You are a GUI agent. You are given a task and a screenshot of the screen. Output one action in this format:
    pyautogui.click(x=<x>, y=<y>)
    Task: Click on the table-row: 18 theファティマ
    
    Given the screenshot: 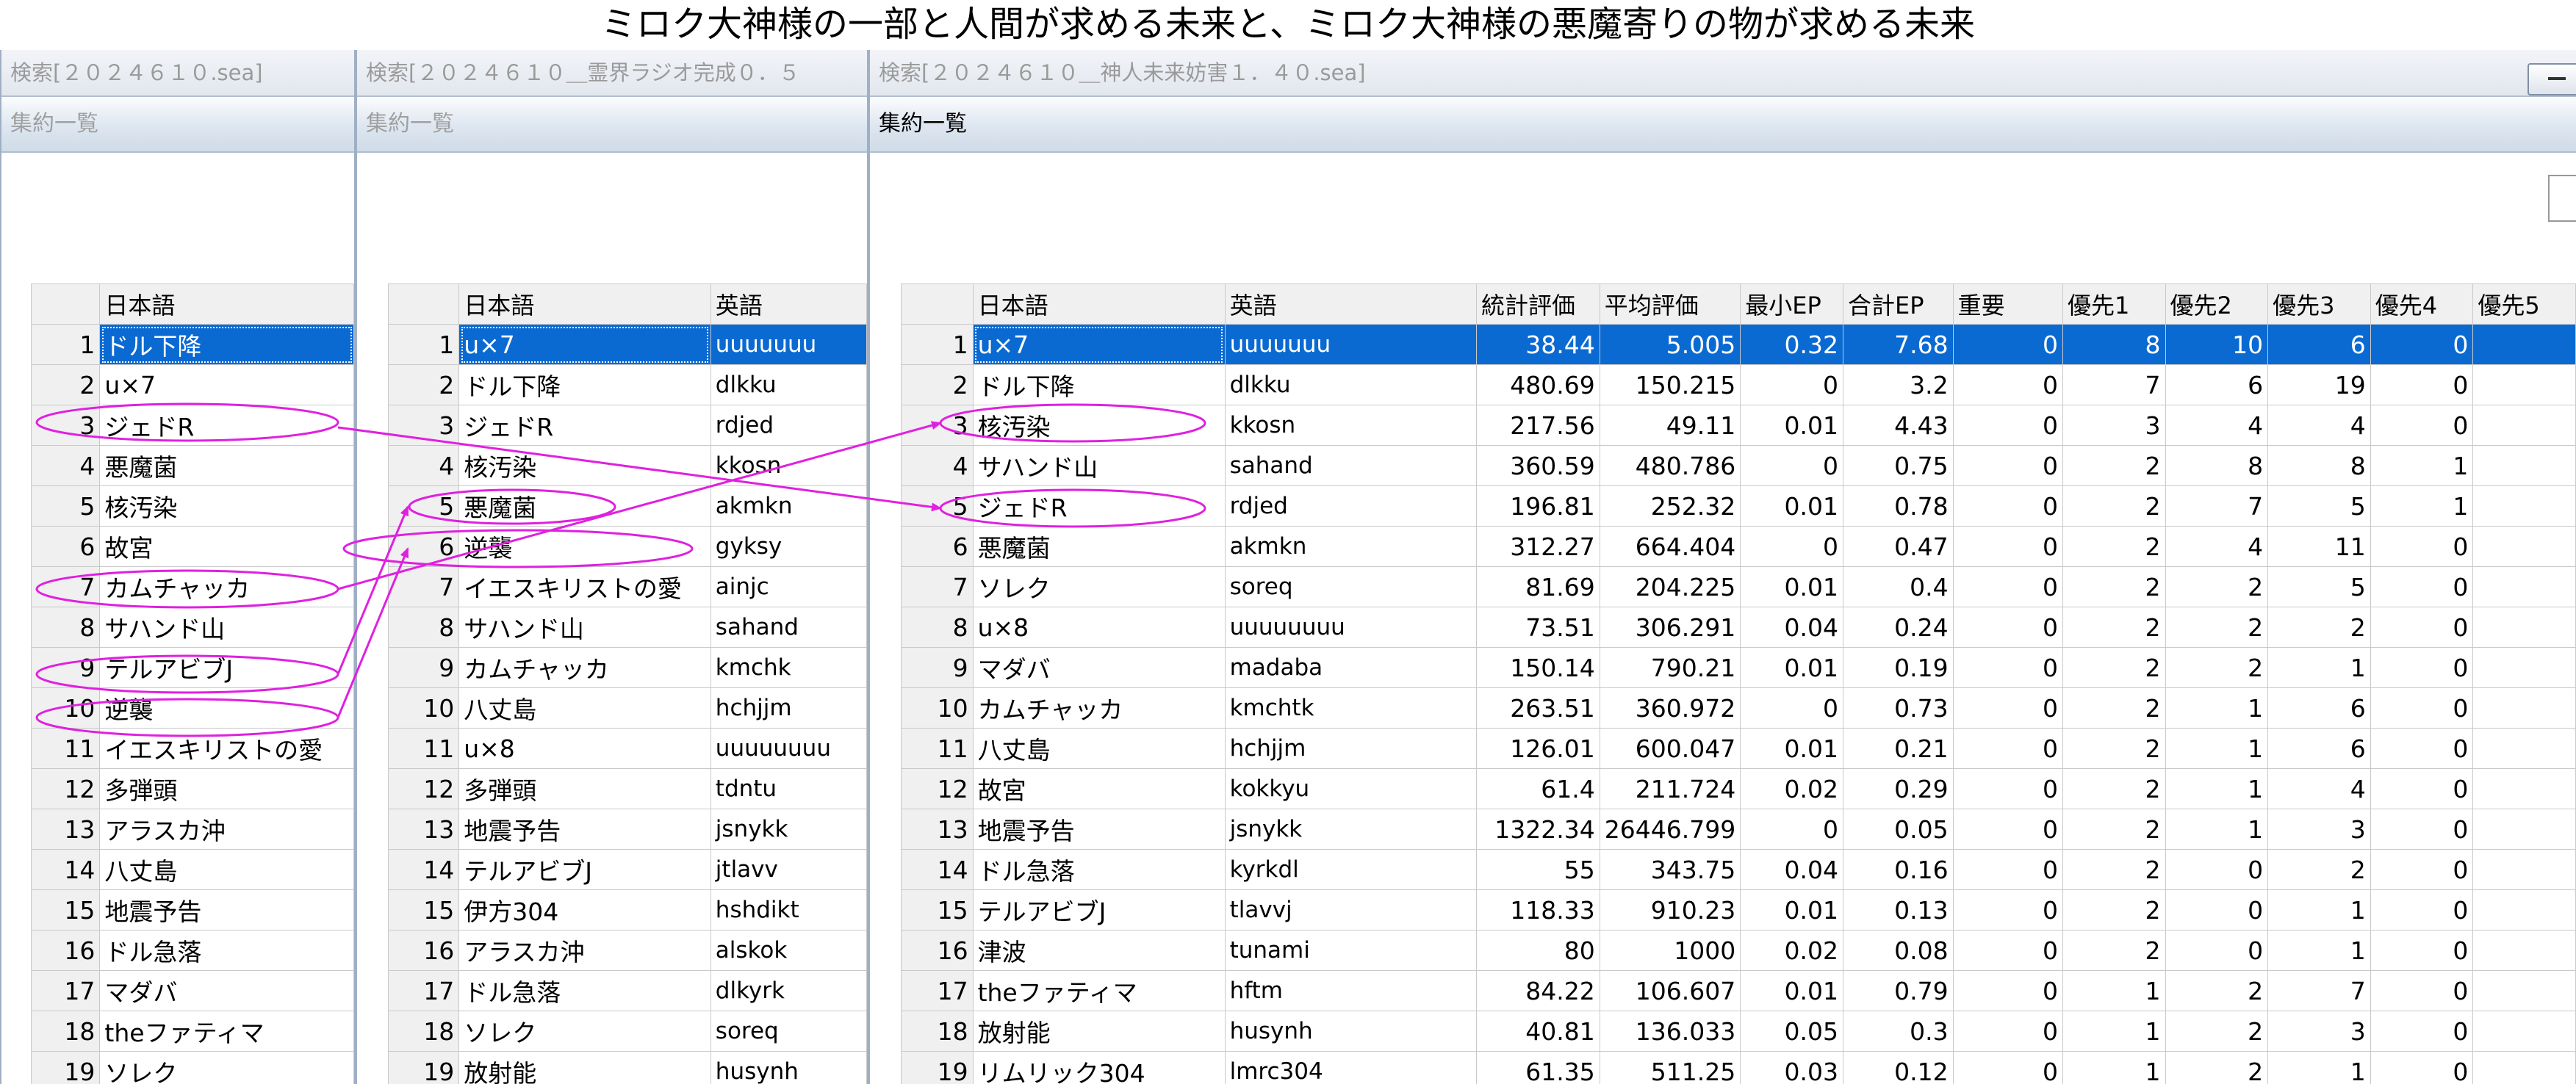 What is the action you would take?
    pyautogui.click(x=192, y=1031)
    